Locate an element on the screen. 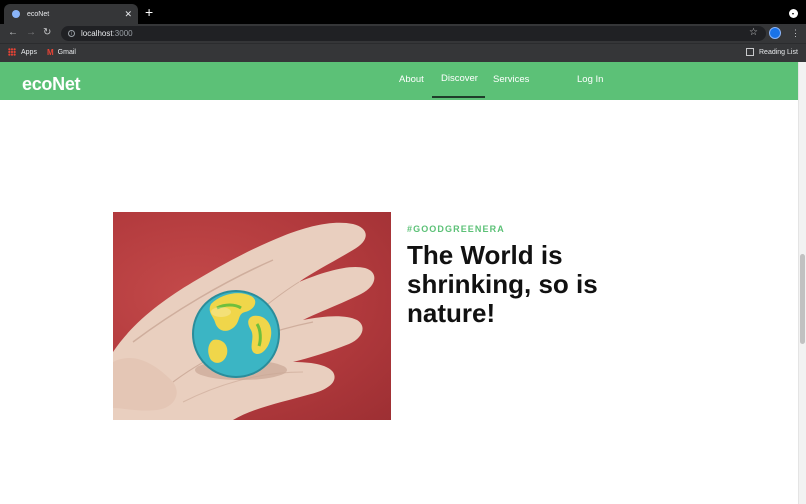 The image size is (806, 504). page-scrollbar is located at coordinates (802, 283).